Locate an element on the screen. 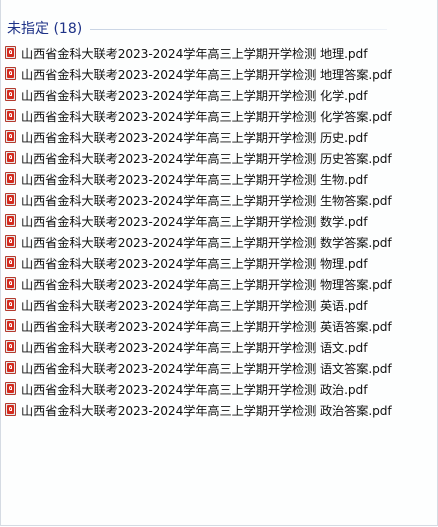 This screenshot has width=438, height=527. file-item: 山西省金科大联考2023-2024学年高三上学期开学检测 化学.pdf is located at coordinates (220, 94).